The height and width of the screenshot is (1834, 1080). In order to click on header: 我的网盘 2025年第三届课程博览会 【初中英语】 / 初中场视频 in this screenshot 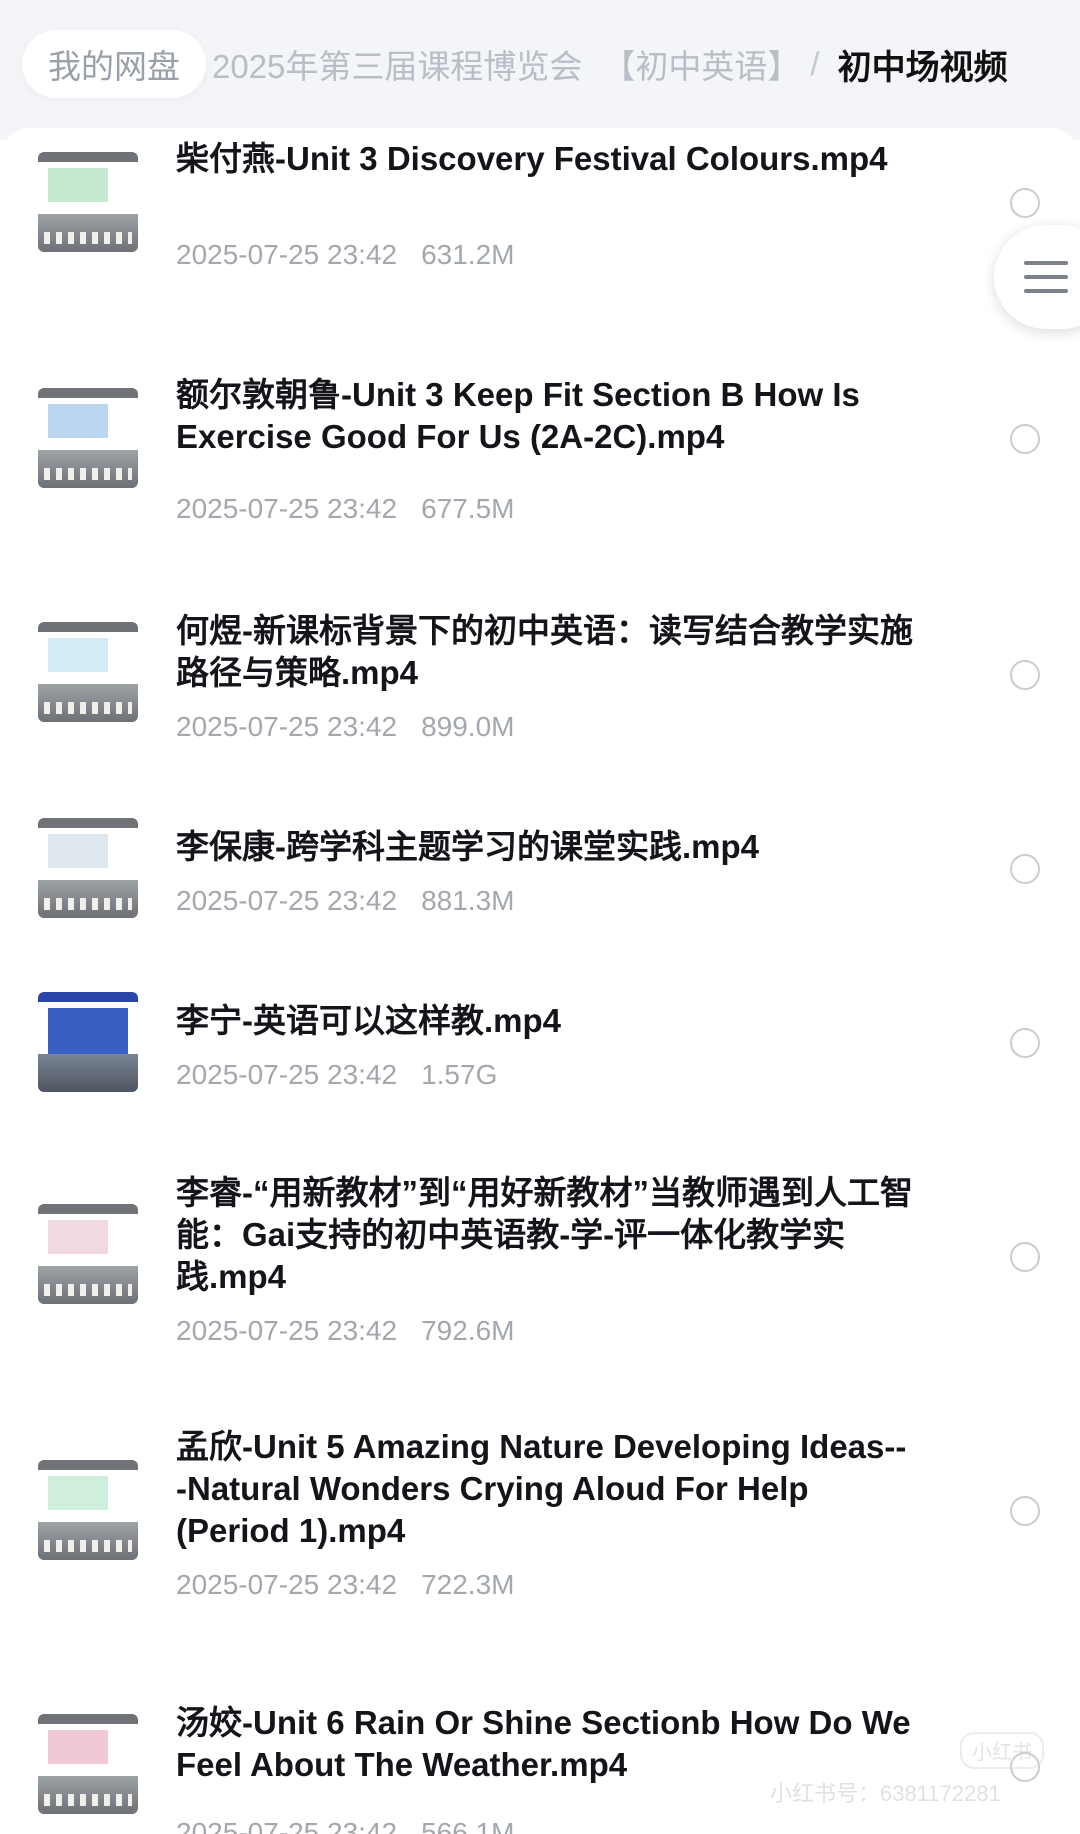, I will do `click(540, 70)`.